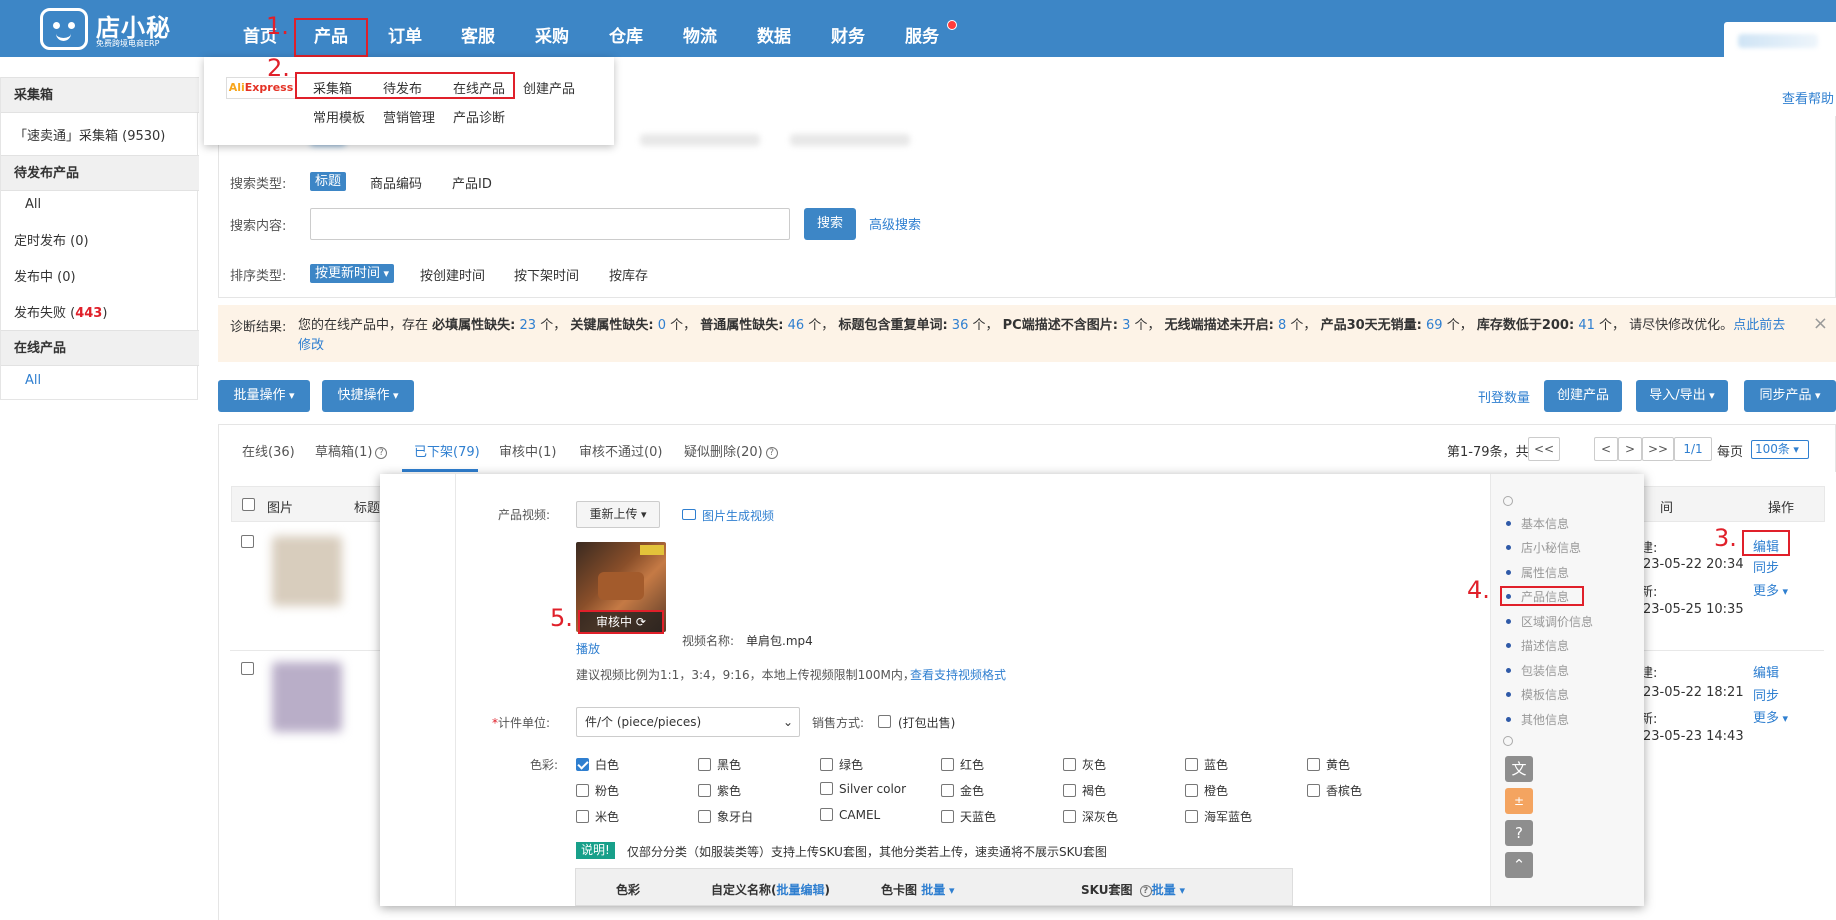 This screenshot has height=920, width=1836. Describe the element at coordinates (1218, 816) in the screenshot. I see `color-option: 海军蓝色` at that location.